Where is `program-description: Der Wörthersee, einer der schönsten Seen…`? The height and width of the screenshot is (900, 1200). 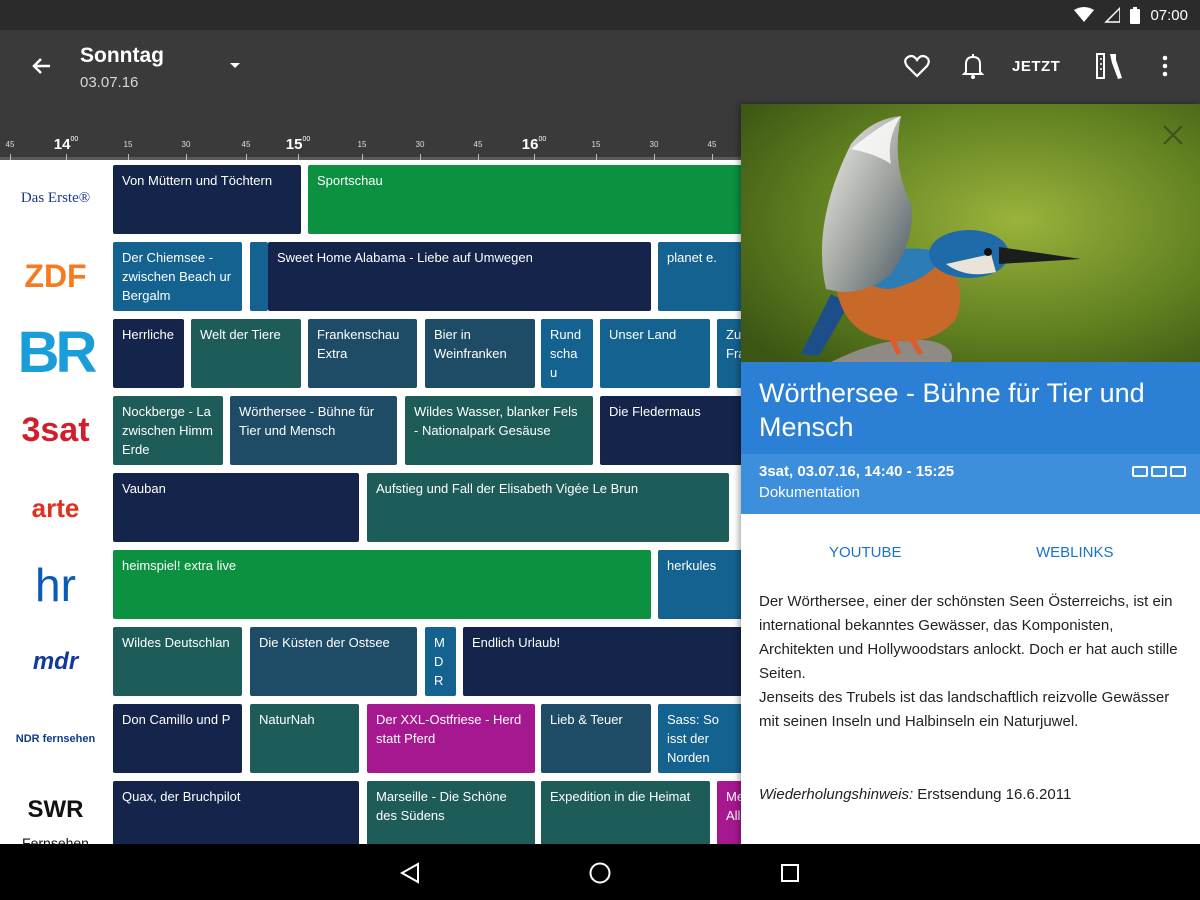
program-description: Der Wörthersee, einer der schönsten Seen… is located at coordinates (974, 662).